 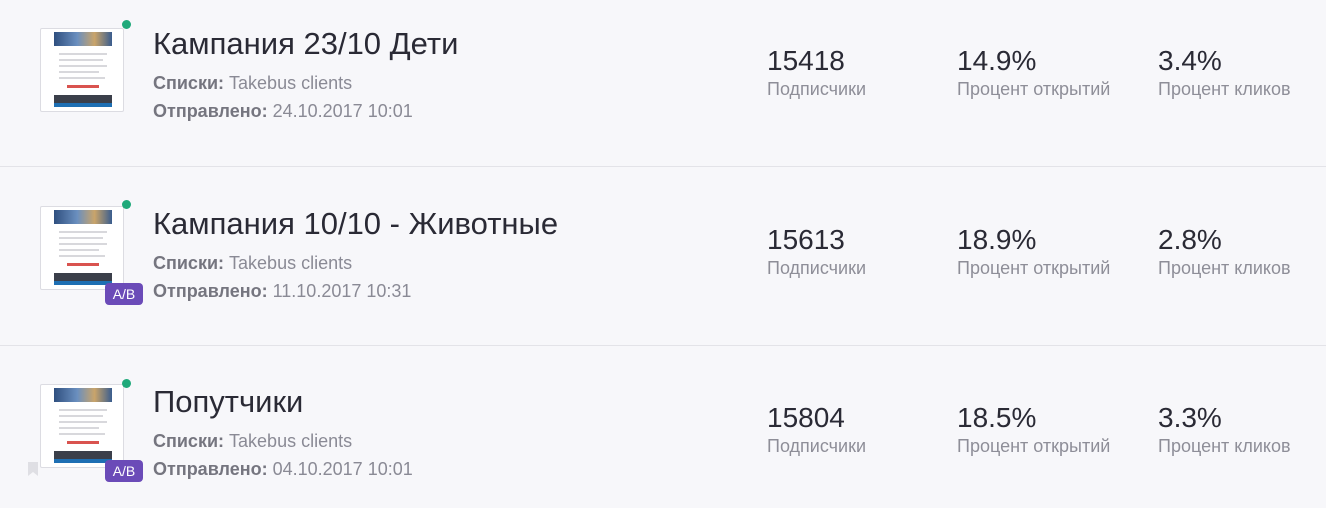 I want to click on stat-open-rate: 18.5% Процент открытий, so click(x=1033, y=430).